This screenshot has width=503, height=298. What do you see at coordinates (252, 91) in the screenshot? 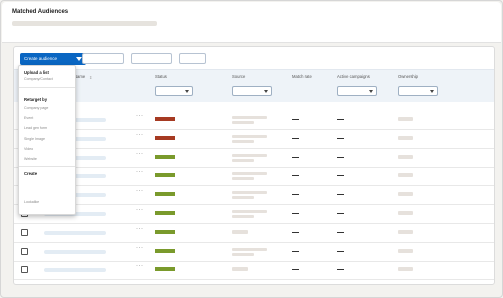
I see `source-filter-select` at bounding box center [252, 91].